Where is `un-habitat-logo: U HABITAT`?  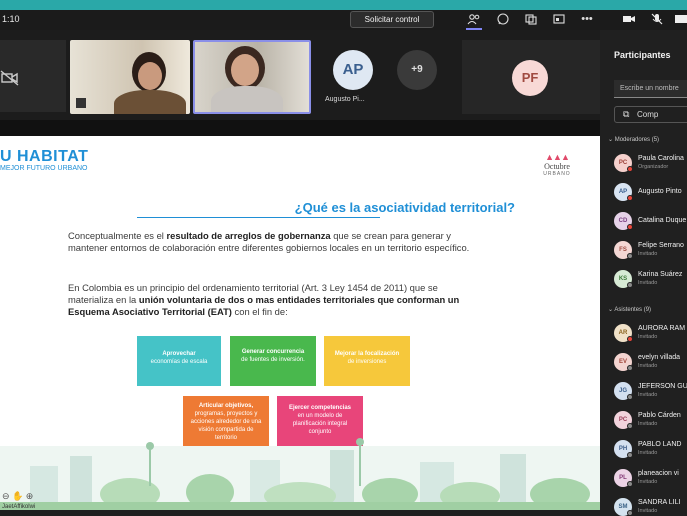 un-habitat-logo: U HABITAT is located at coordinates (44, 156).